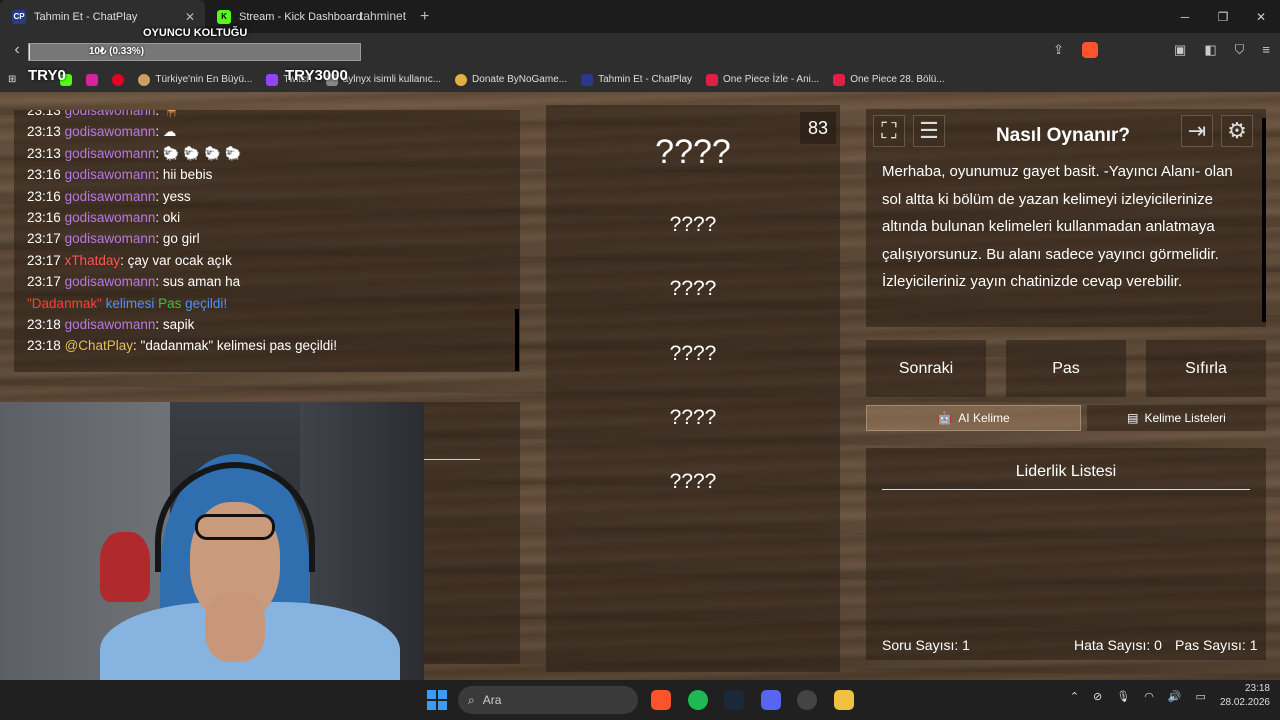 This screenshot has width=1280, height=720. What do you see at coordinates (1149, 696) in the screenshot?
I see `wifi-icon: ◠` at bounding box center [1149, 696].